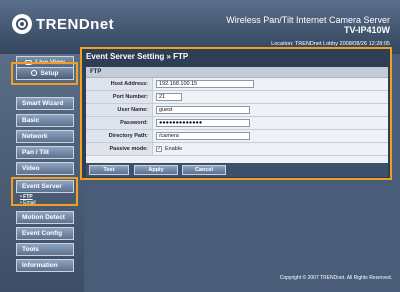 The height and width of the screenshot is (292, 400). I want to click on apply-button: Apply, so click(156, 170).